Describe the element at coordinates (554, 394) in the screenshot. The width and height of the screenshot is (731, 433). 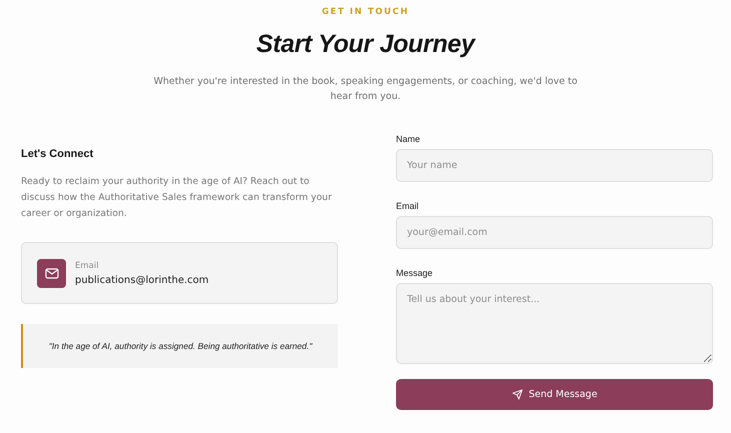
I see `send-button: Send Message` at that location.